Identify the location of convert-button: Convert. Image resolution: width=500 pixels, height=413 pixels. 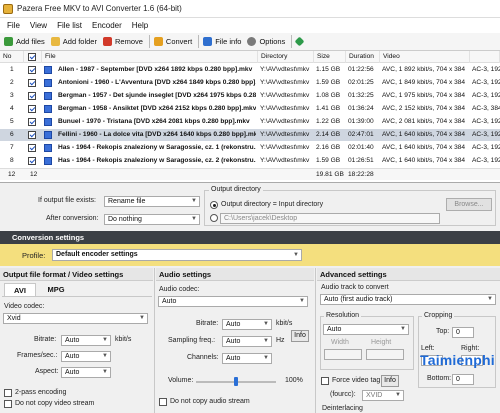
(174, 42).